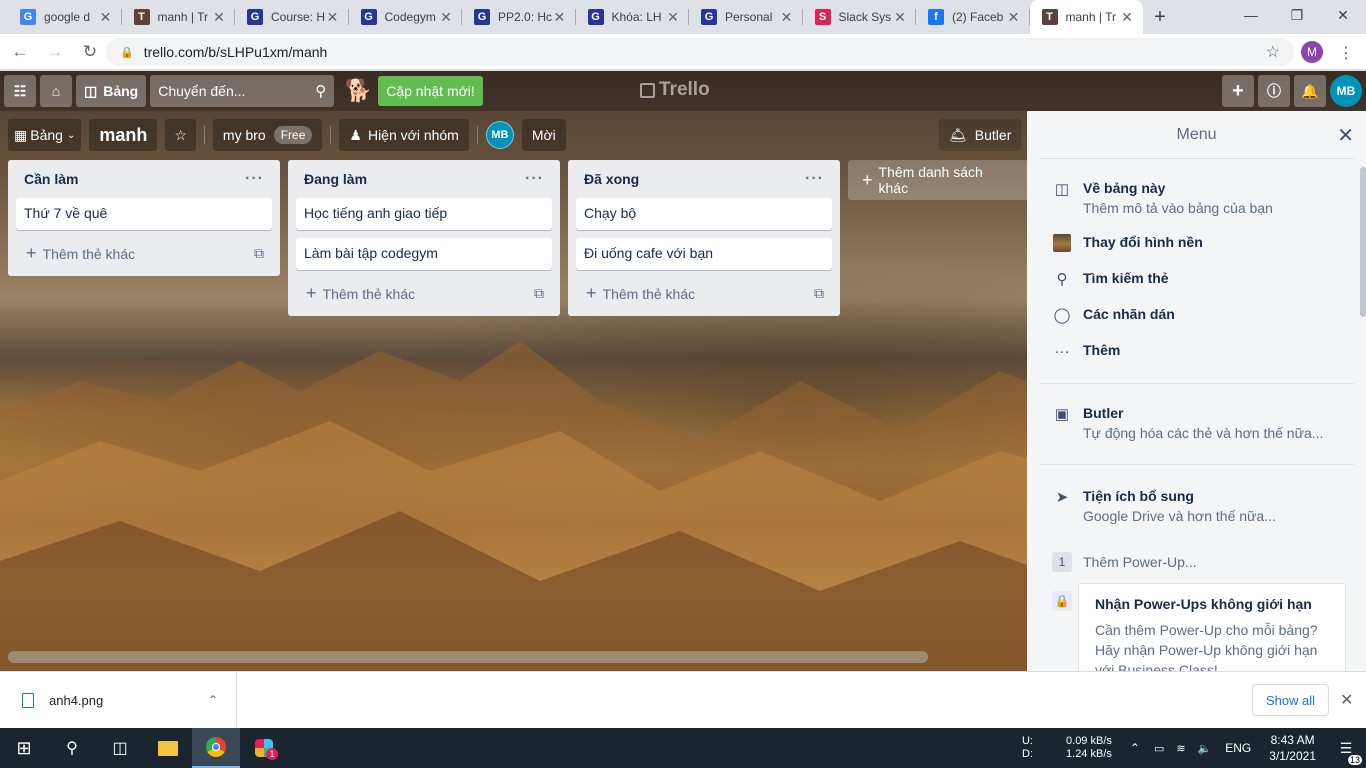 Image resolution: width=1366 pixels, height=768 pixels. Describe the element at coordinates (1346, 91) in the screenshot. I see `member-avatar: MB` at that location.